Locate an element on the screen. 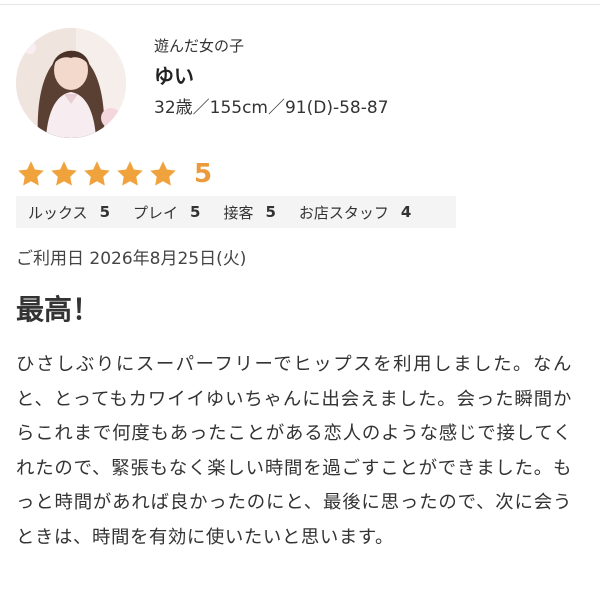  subscore-staff: お店スタッフ 4 is located at coordinates (355, 212).